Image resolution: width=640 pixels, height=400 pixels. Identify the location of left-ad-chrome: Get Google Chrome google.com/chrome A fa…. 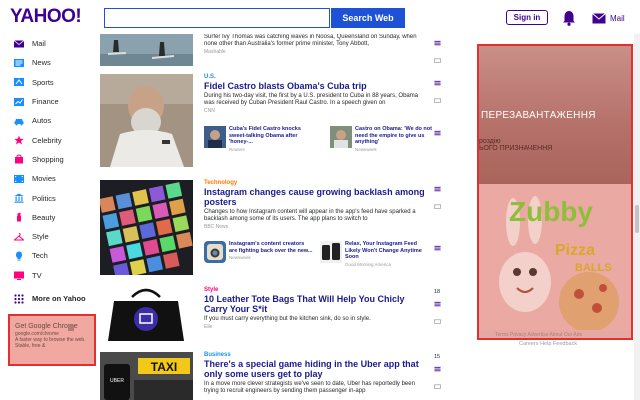
(52, 340).